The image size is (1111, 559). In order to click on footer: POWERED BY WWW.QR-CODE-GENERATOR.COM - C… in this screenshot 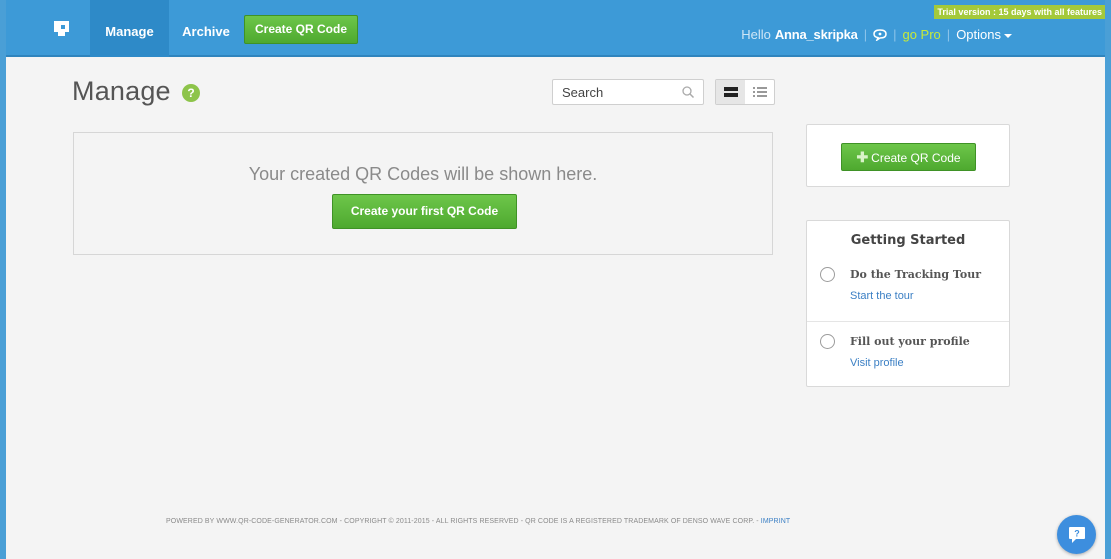, I will do `click(478, 521)`.